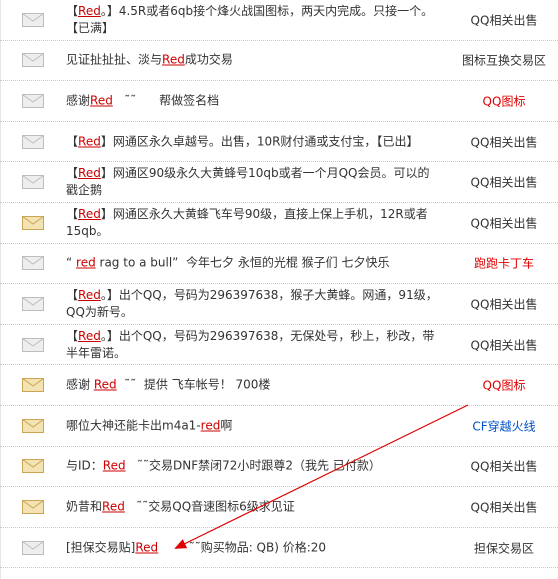  What do you see at coordinates (166, 100) in the screenshot?
I see `title-text: ˜˜ 帮做签名档` at bounding box center [166, 100].